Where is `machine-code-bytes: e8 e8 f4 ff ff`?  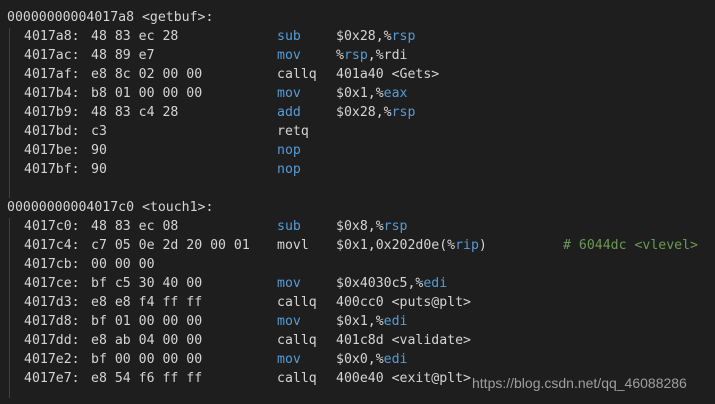
machine-code-bytes: e8 e8 f4 ff ff is located at coordinates (147, 302).